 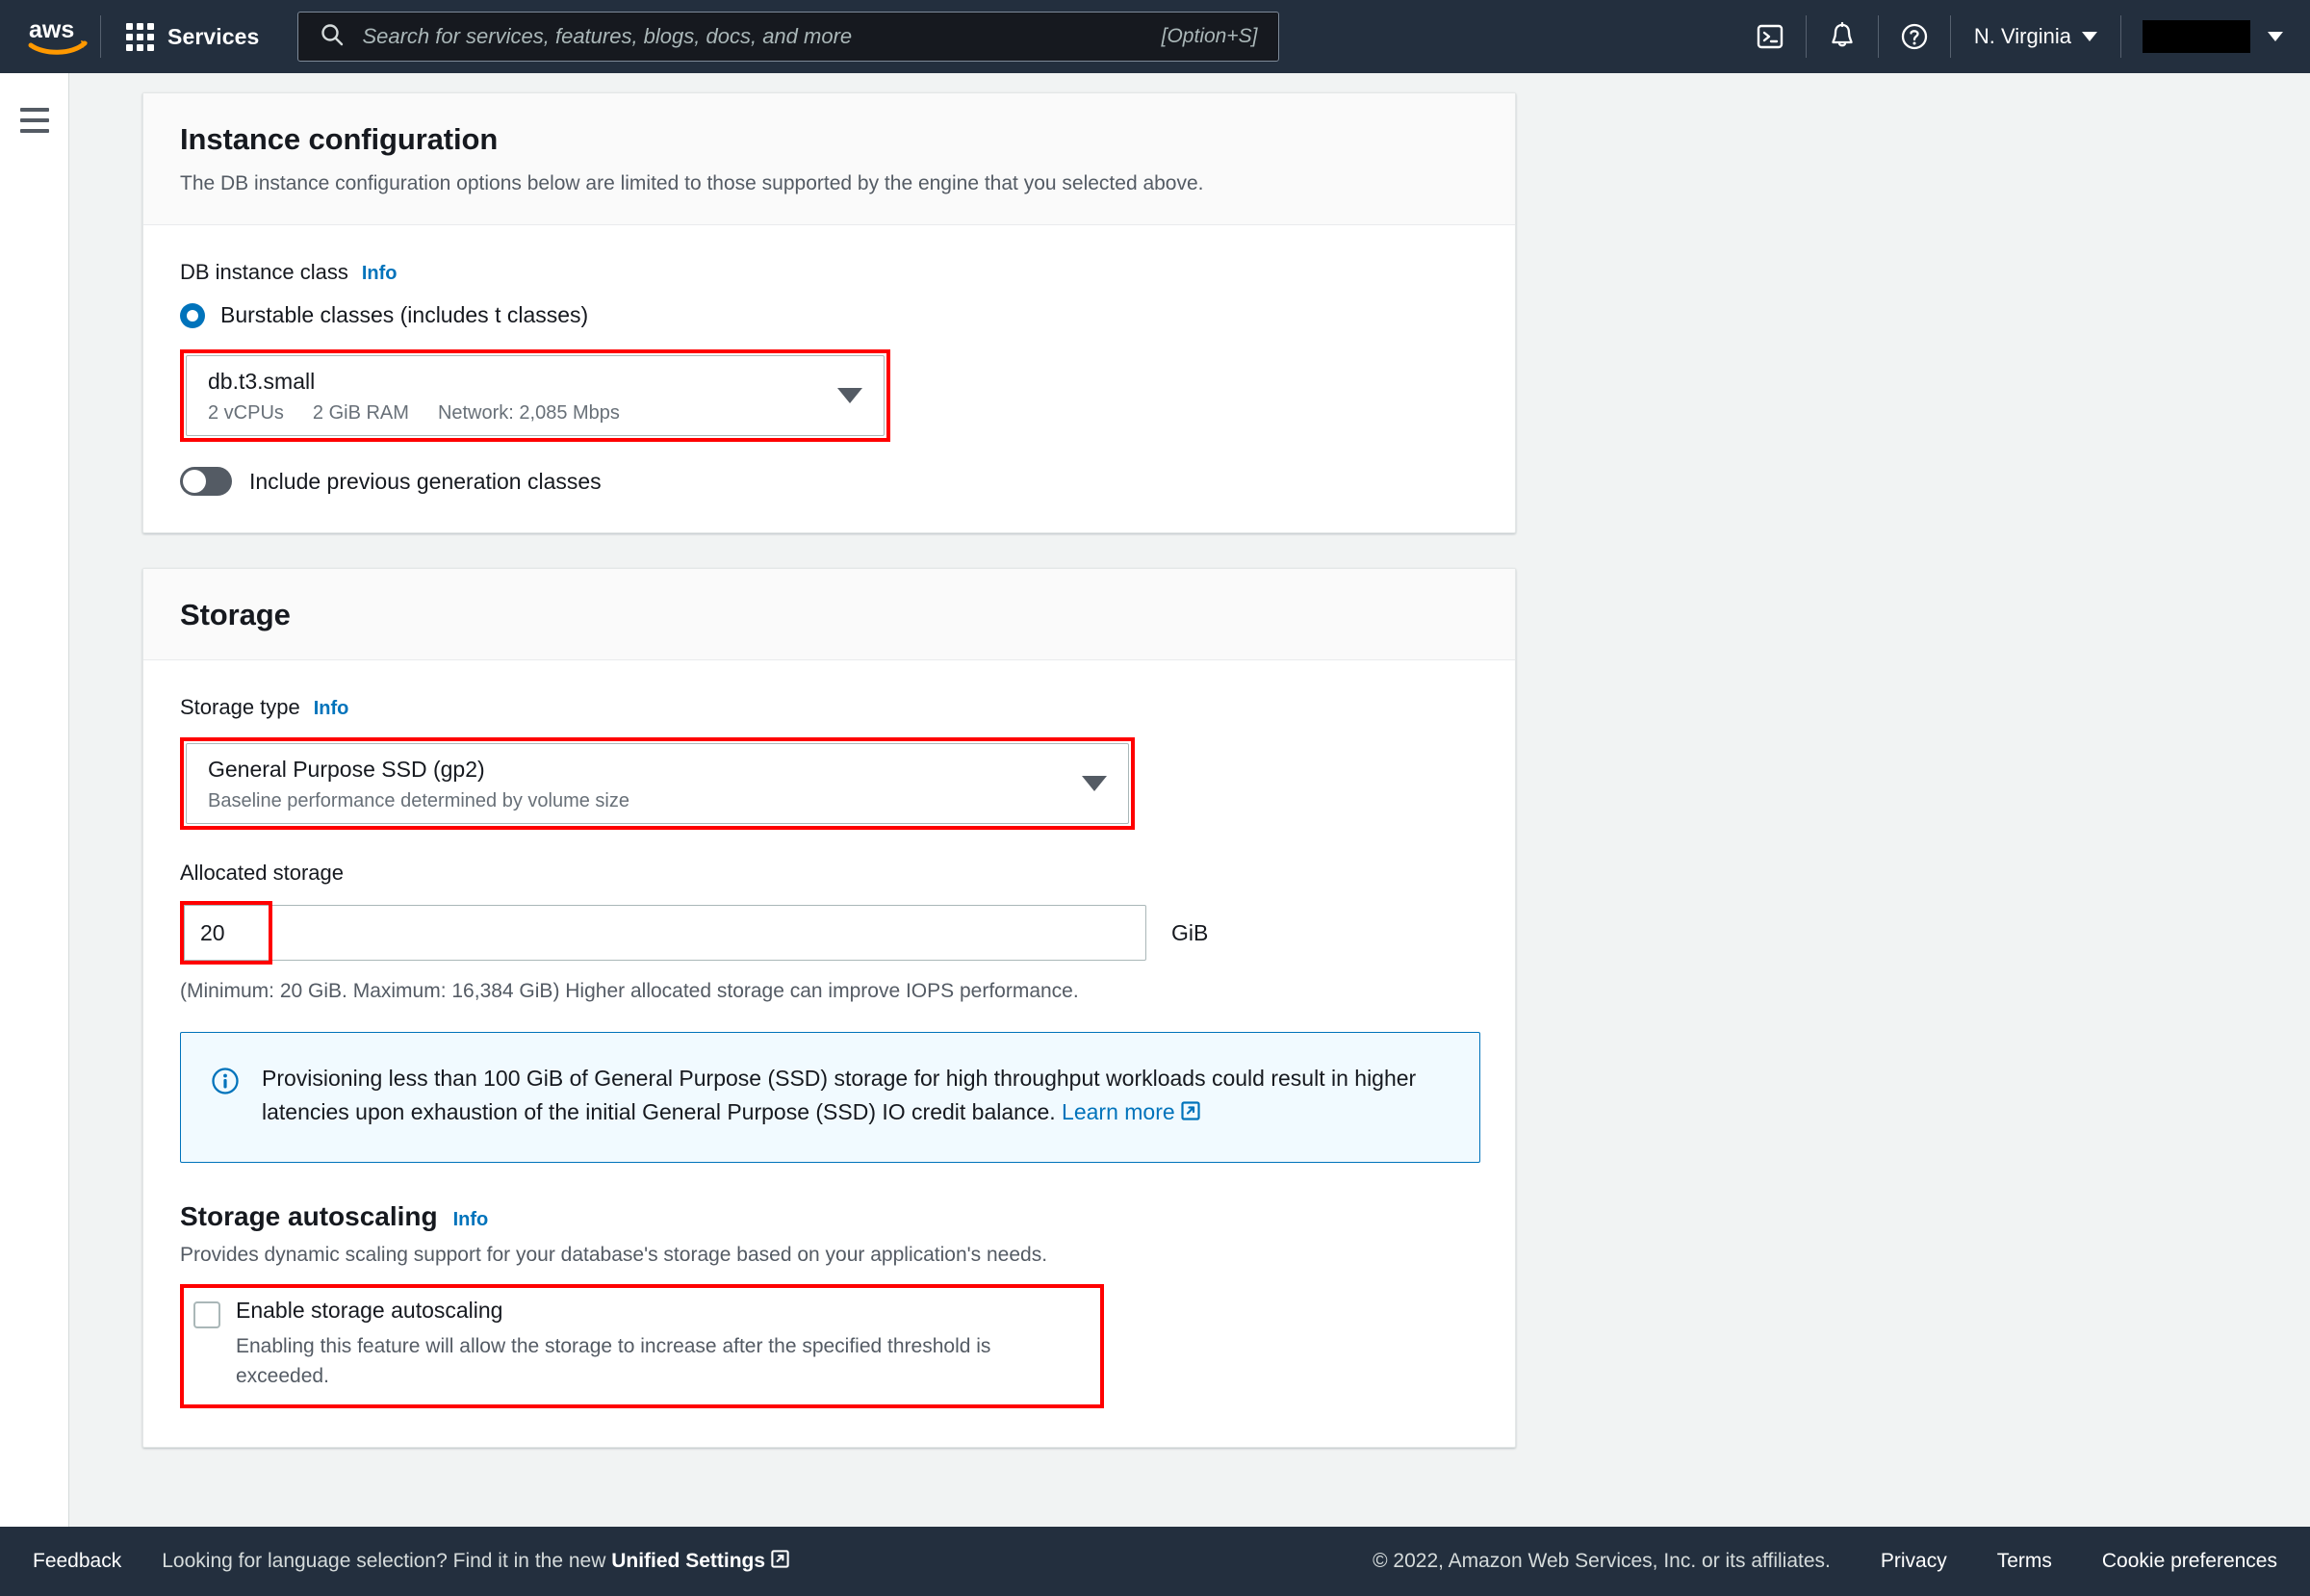 I want to click on search-icon, so click(x=332, y=37).